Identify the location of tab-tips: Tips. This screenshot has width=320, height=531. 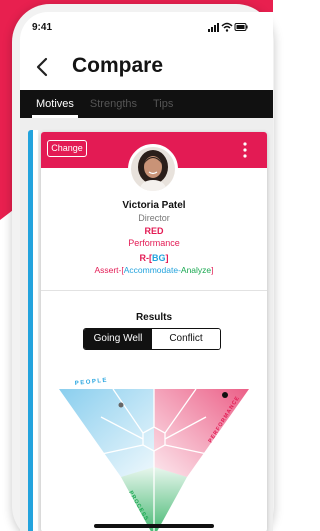
(163, 104).